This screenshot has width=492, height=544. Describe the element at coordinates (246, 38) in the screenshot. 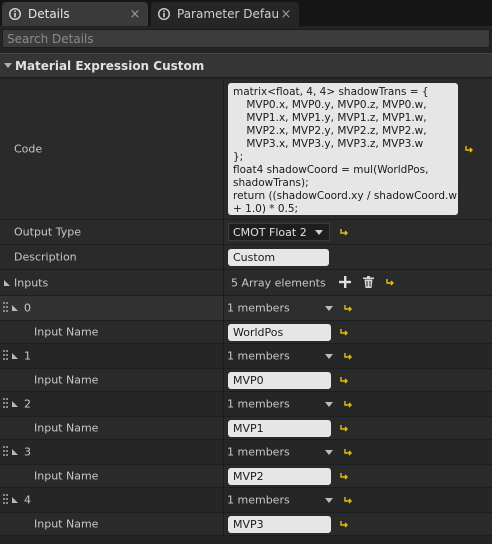

I see `search-input` at that location.